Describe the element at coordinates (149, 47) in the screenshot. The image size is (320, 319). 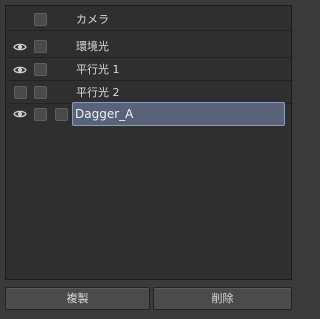
I see `list-item-ambient-light: 環境光` at that location.